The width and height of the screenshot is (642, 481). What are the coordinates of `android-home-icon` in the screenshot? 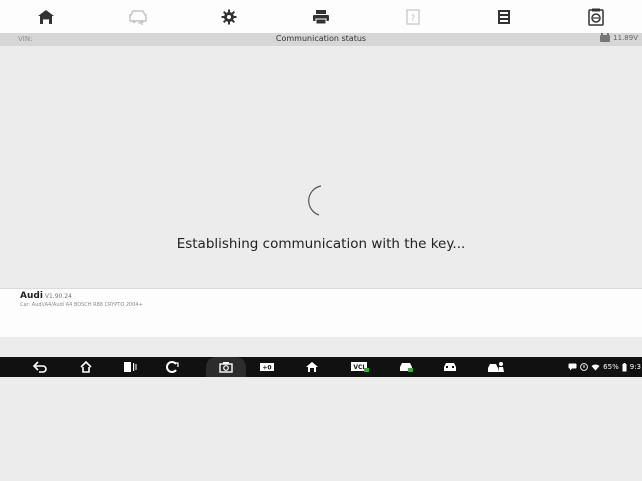 It's located at (86, 367).